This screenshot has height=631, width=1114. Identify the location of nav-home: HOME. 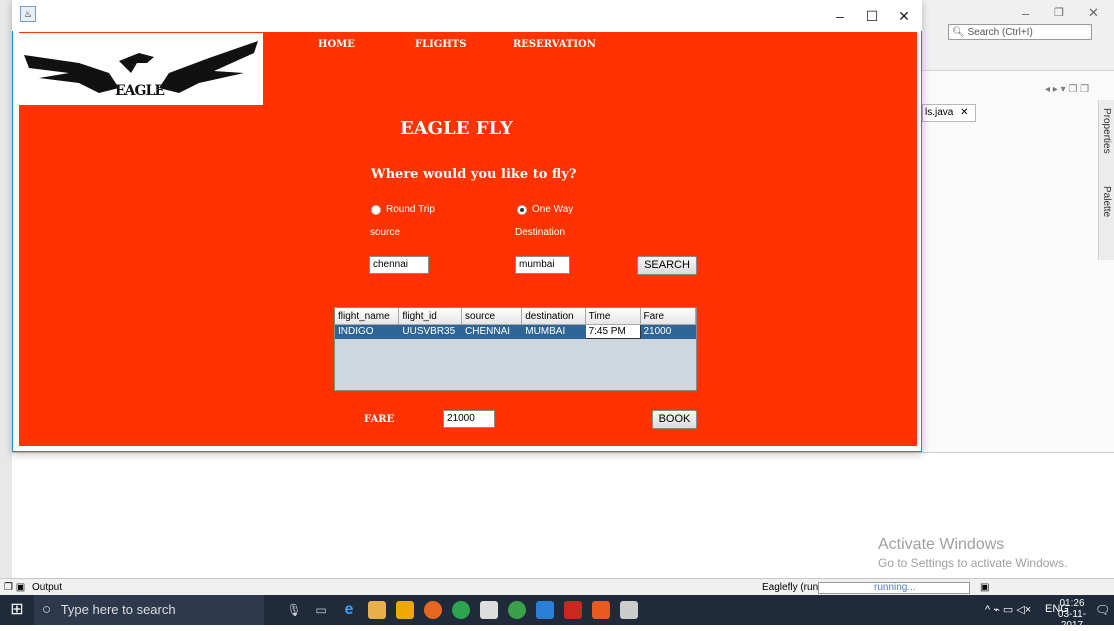
(336, 44).